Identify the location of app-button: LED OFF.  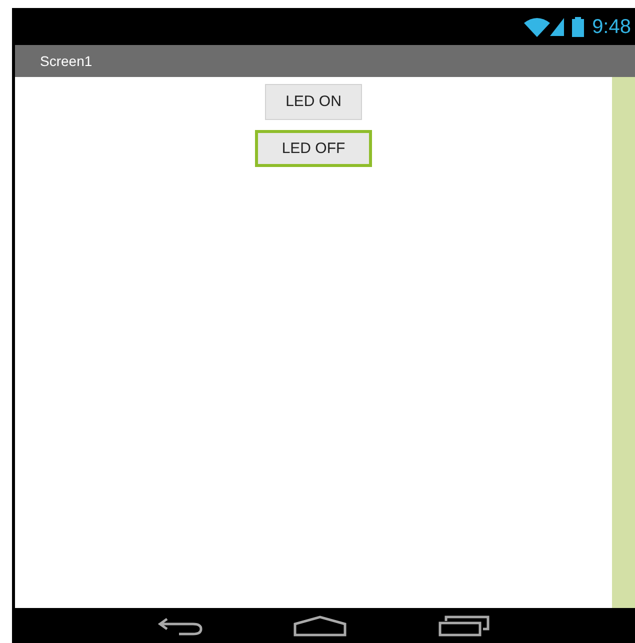
(313, 148).